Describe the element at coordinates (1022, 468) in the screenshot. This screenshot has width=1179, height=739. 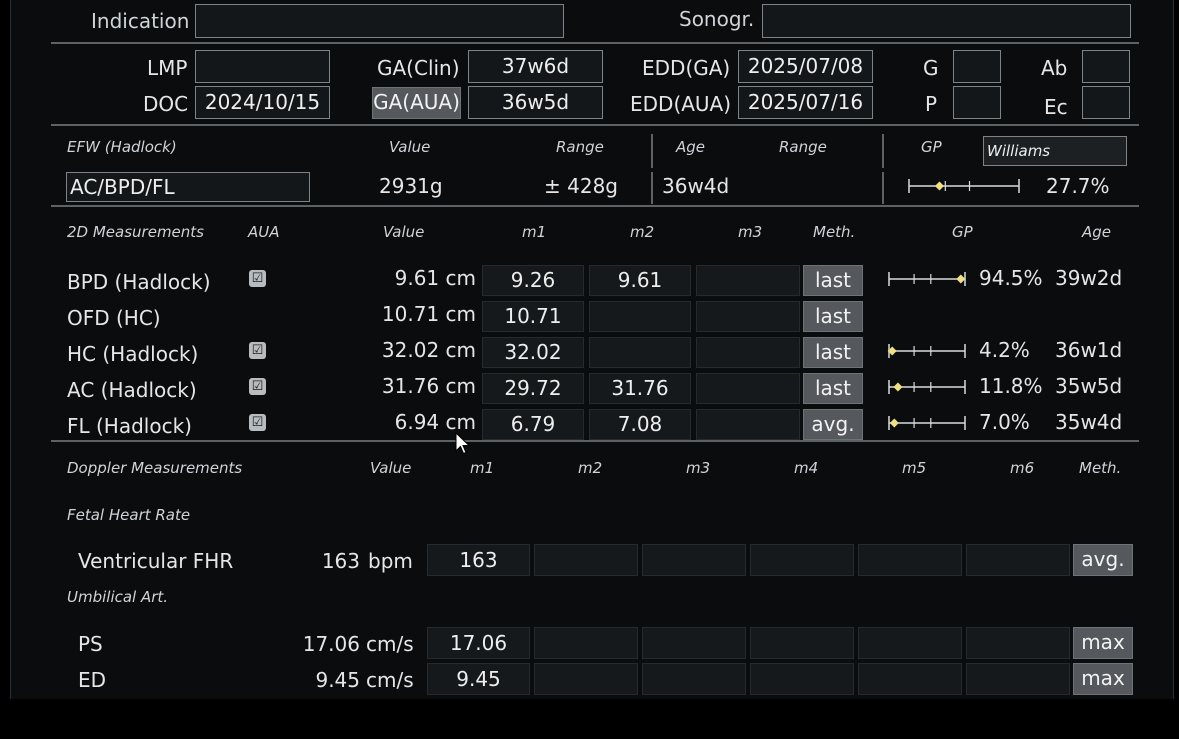
I see `doppler-header-m6: m6` at that location.